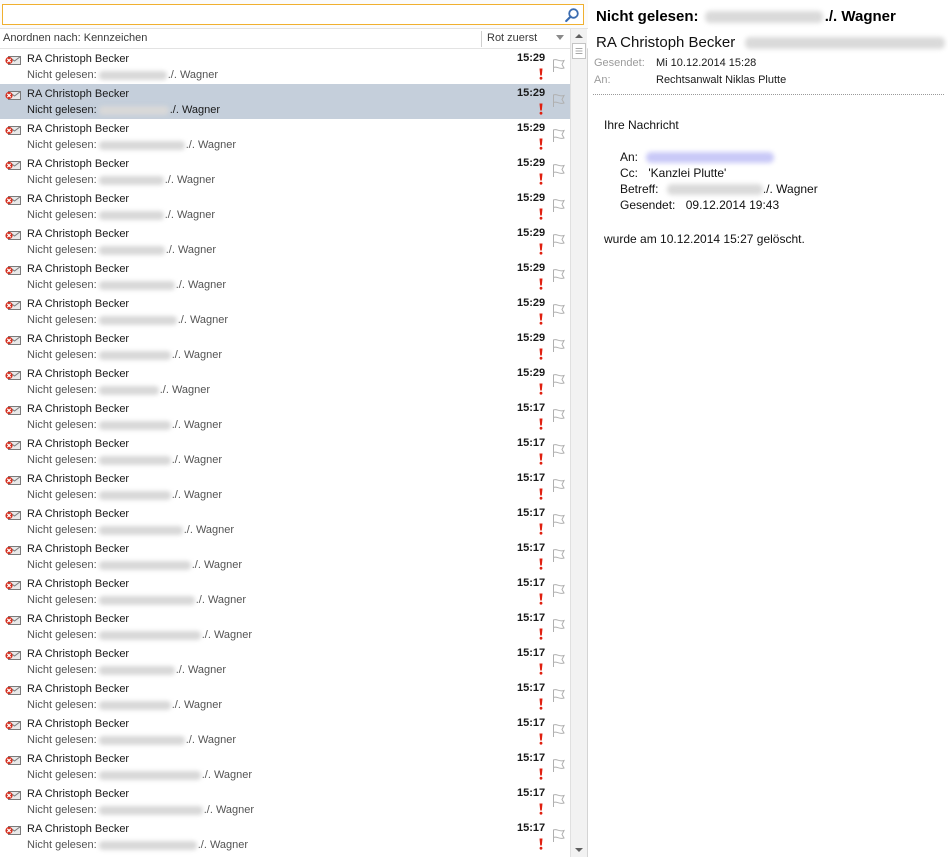  Describe the element at coordinates (579, 51) in the screenshot. I see `scroll-thumb` at that location.